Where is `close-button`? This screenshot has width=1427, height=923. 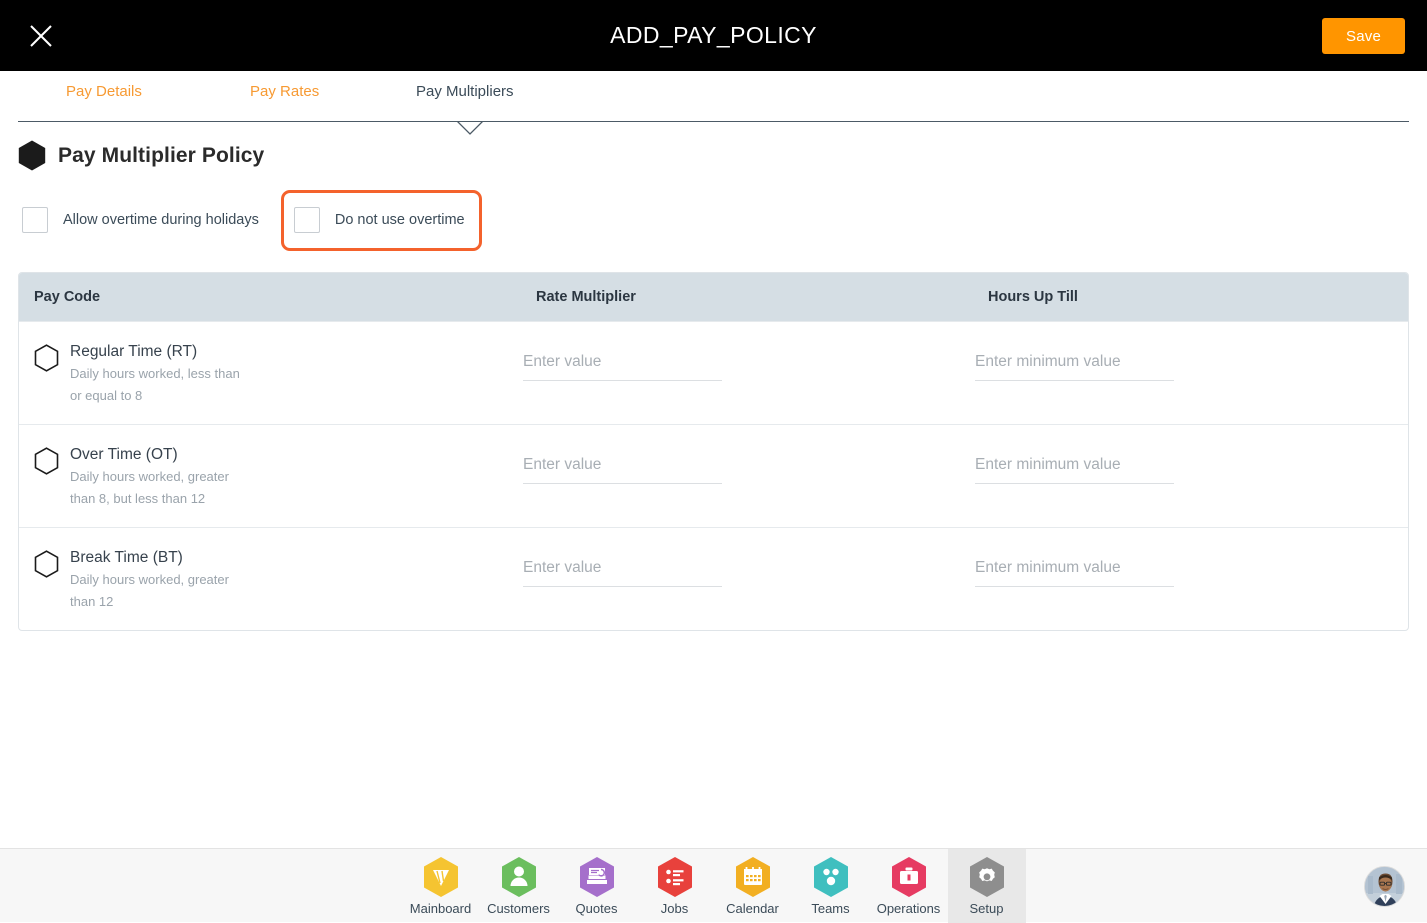
close-button is located at coordinates (40, 35).